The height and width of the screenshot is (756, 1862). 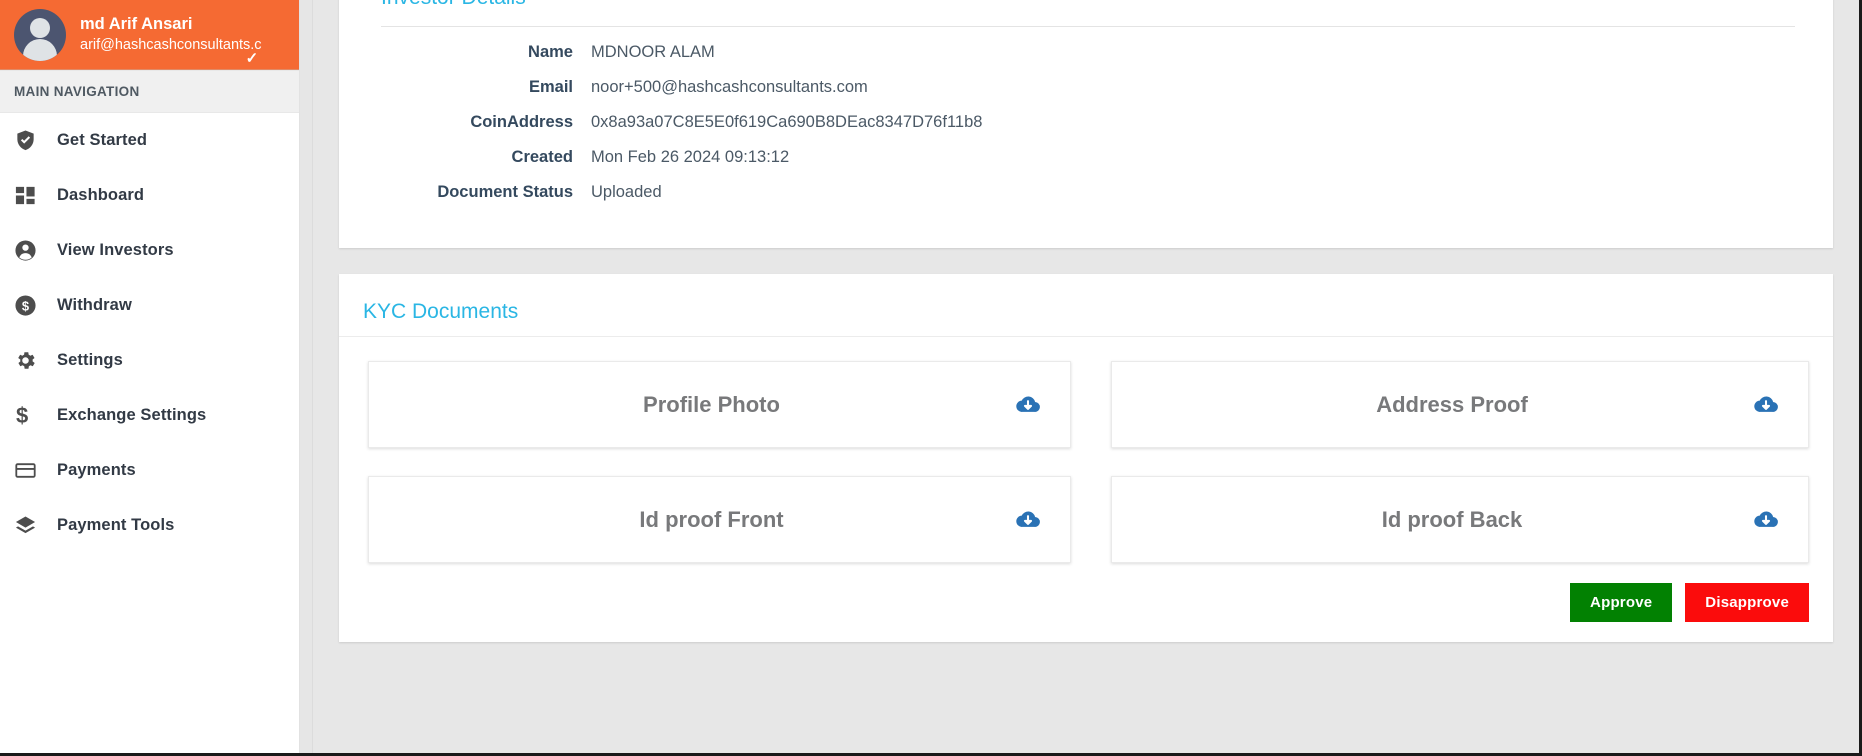 I want to click on kyc-action-bar: Approve Disapprove, so click(x=1689, y=602).